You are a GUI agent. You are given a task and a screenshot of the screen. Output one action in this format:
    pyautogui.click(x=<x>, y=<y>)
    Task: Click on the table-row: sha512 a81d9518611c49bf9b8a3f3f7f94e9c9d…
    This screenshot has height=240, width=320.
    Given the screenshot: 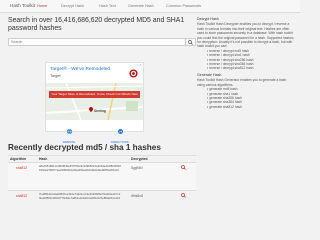 What is the action you would take?
    pyautogui.click(x=102, y=176)
    